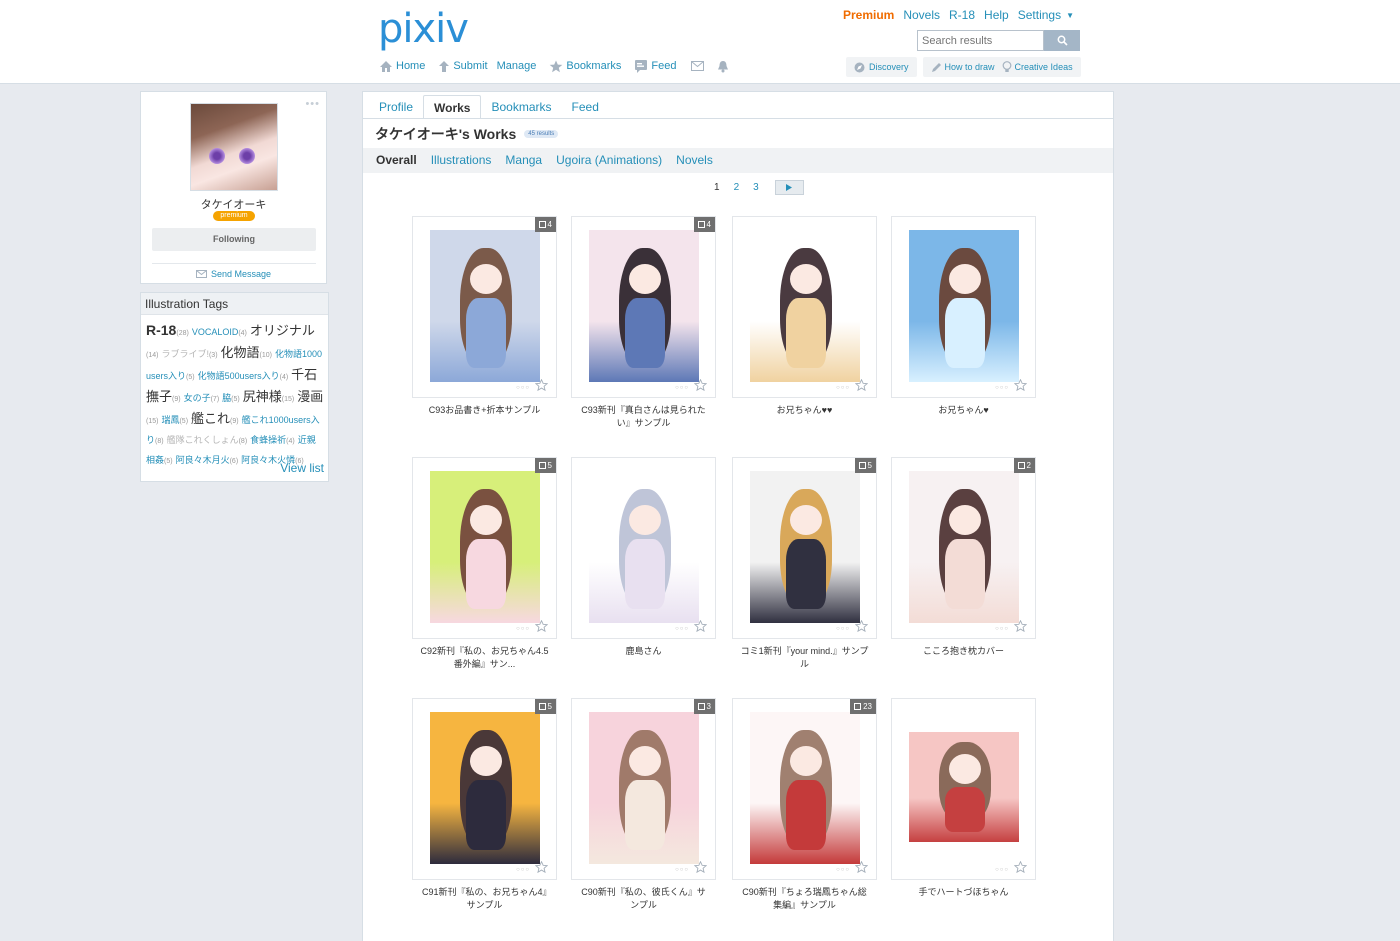 Image resolution: width=1400 pixels, height=941 pixels. Describe the element at coordinates (302, 468) in the screenshot. I see `view-list-link: View list` at that location.